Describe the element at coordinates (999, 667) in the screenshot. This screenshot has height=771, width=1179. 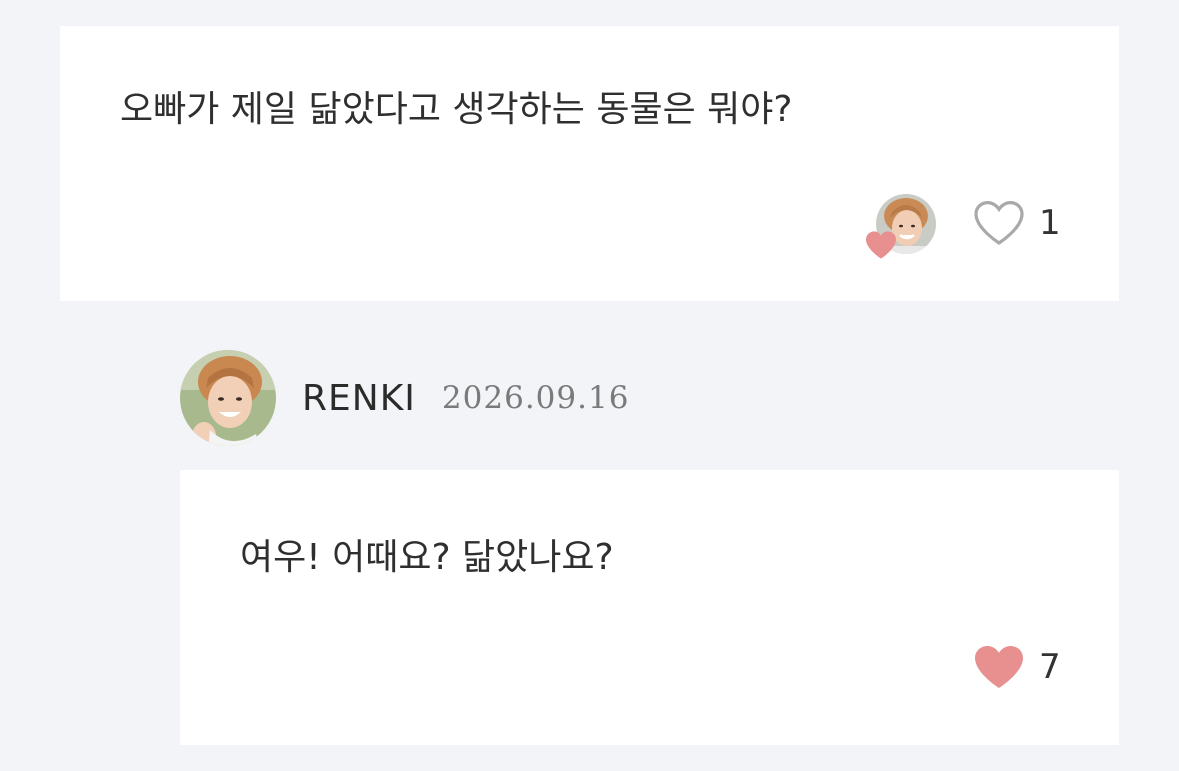
I see `heart-filled-icon` at that location.